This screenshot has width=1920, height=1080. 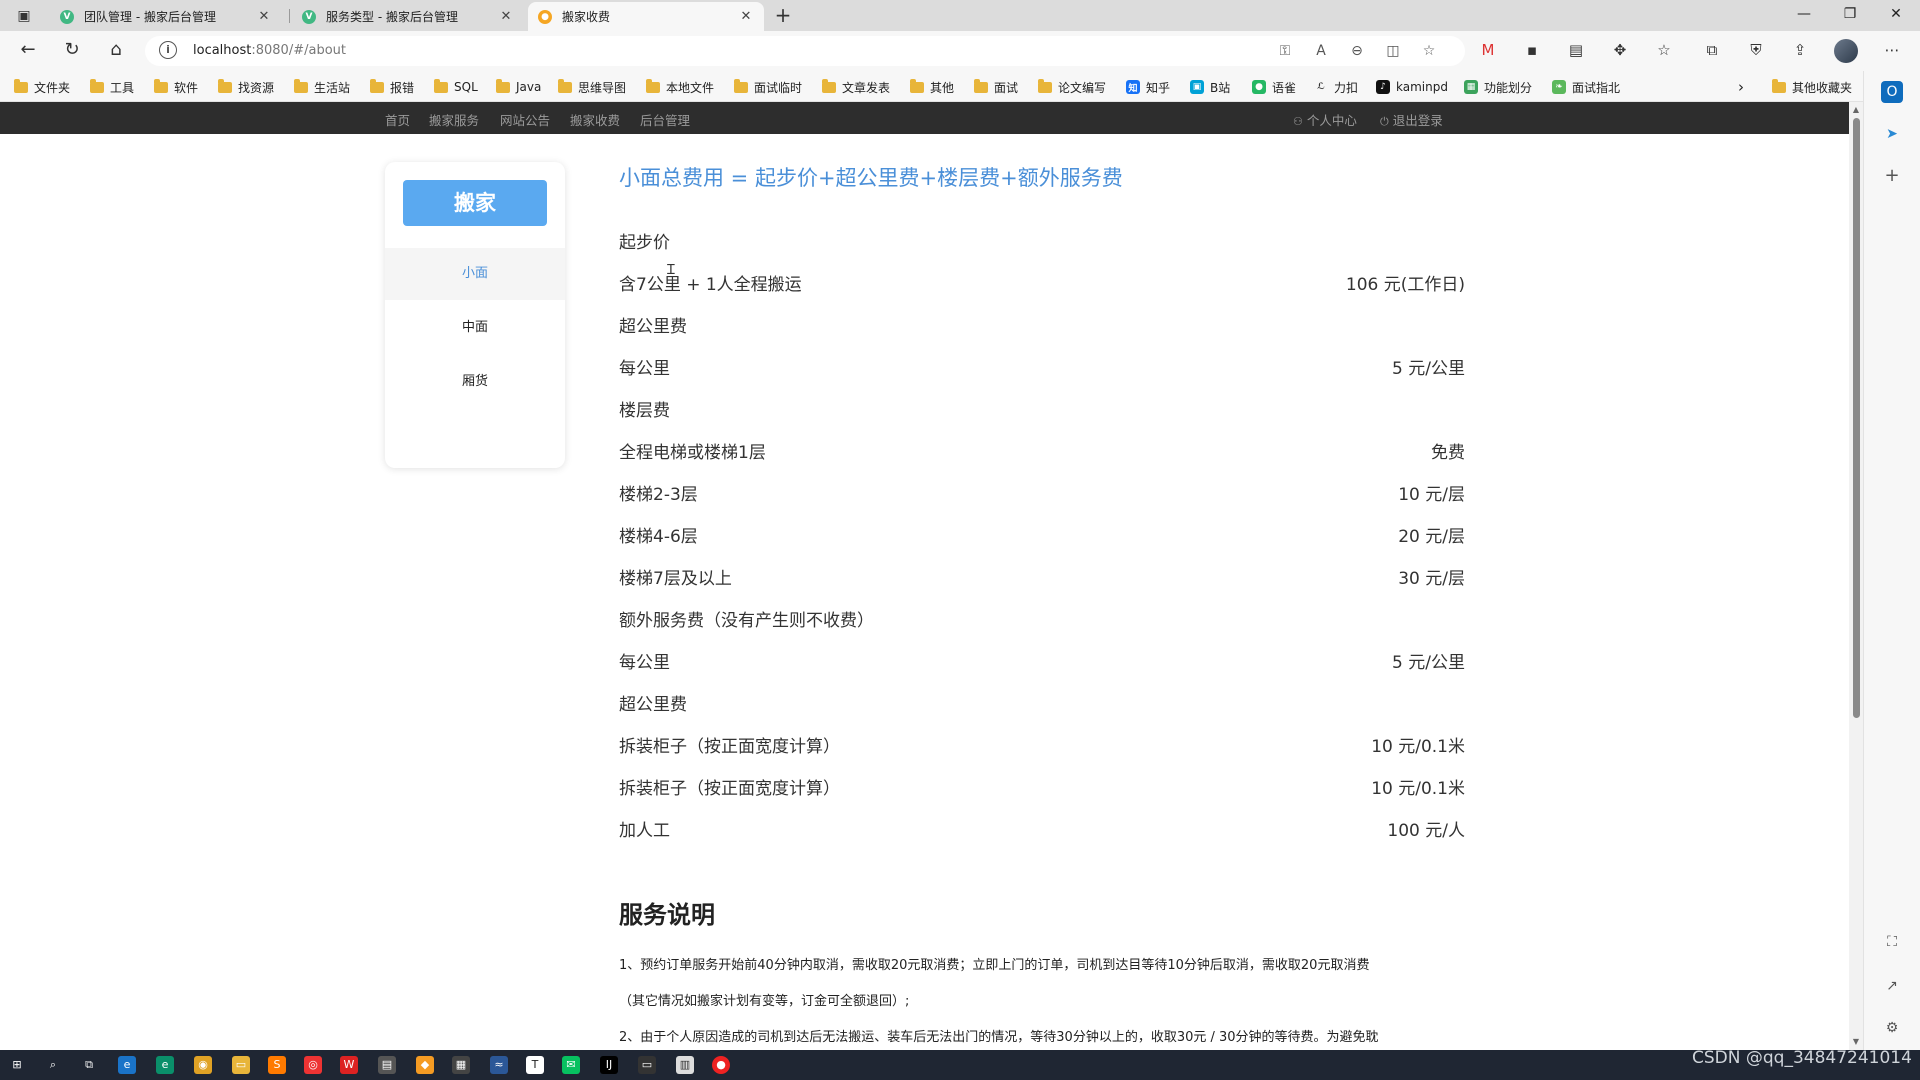 I want to click on sidebar-item-box-truck: 厢货, so click(x=475, y=382).